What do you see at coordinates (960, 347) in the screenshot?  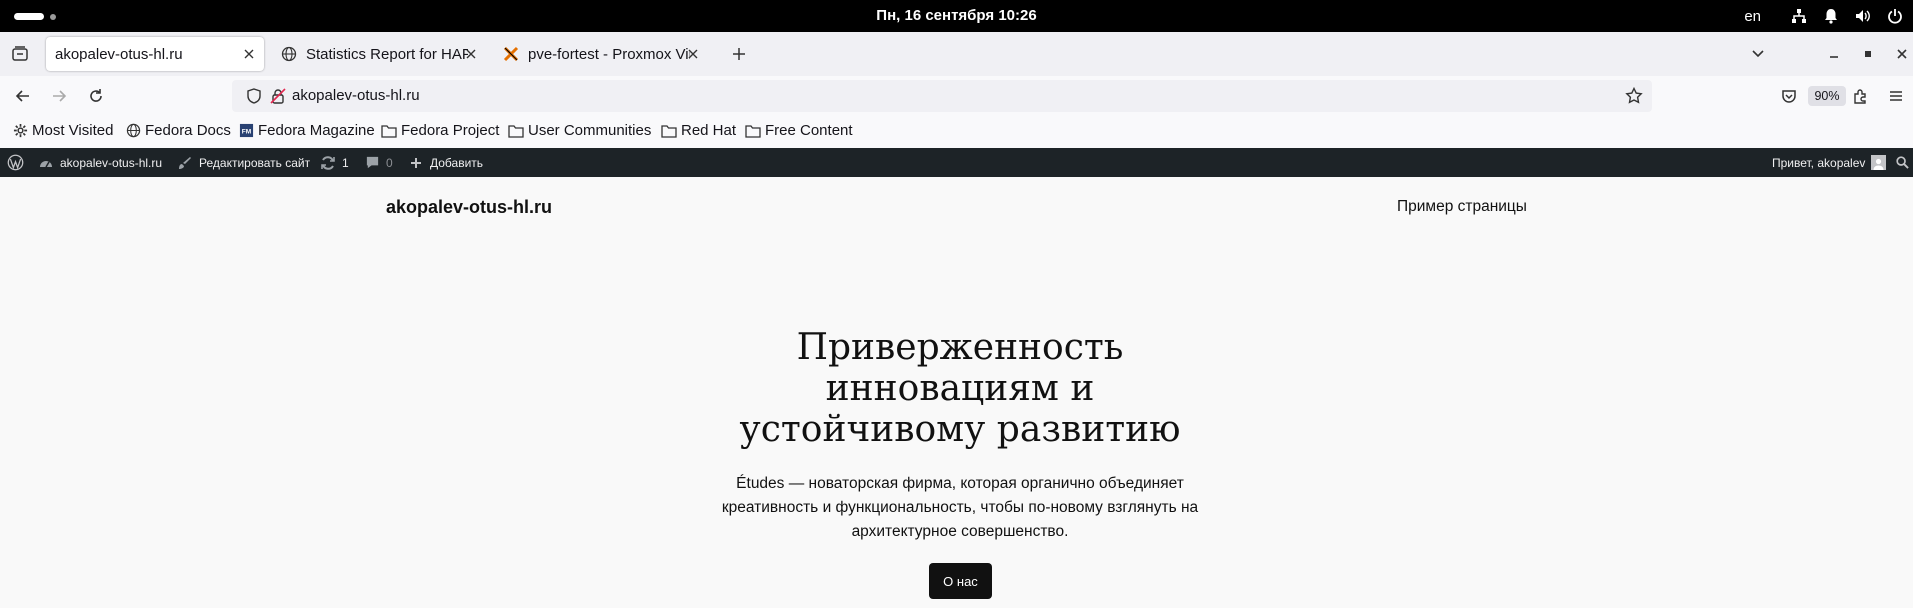 I see `hero-heading-line: Приверженность` at bounding box center [960, 347].